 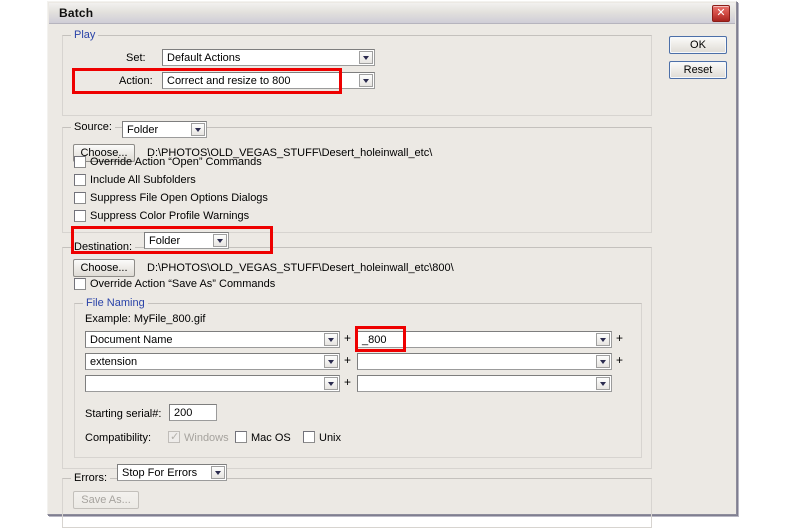 What do you see at coordinates (212, 383) in the screenshot?
I see `naming-row-3-left-dropdown` at bounding box center [212, 383].